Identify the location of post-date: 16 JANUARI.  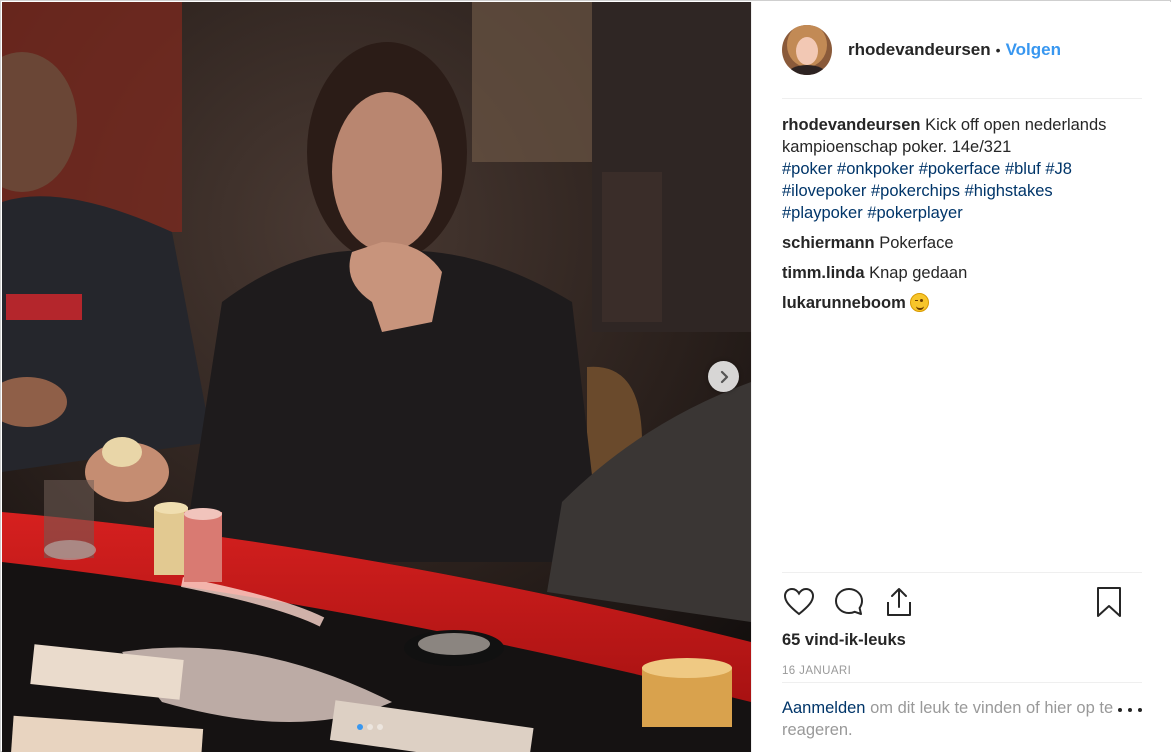
(817, 671).